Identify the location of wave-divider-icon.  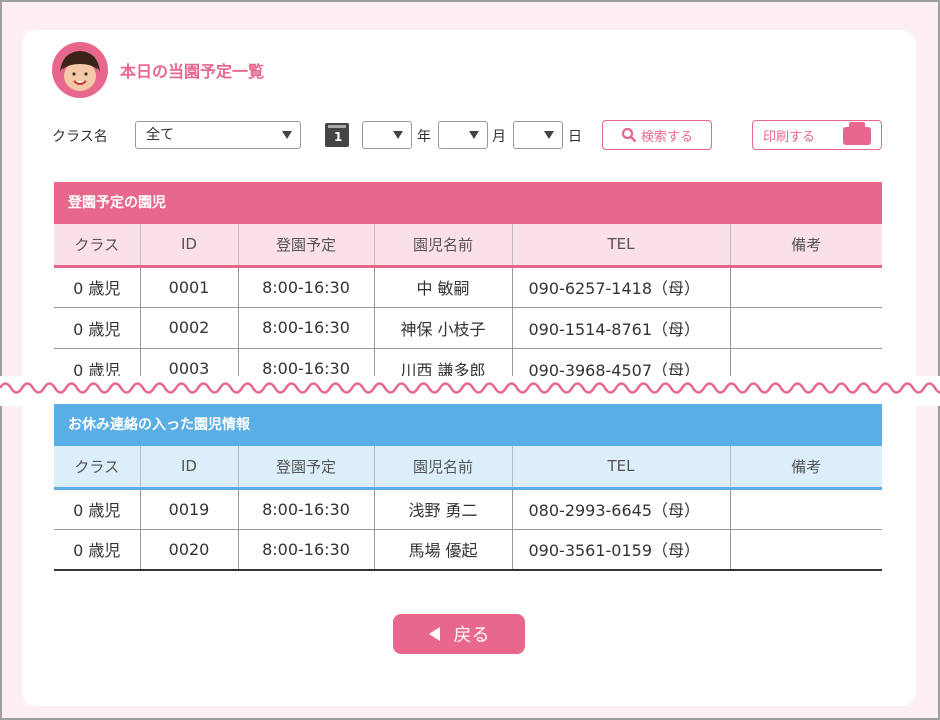
(470, 388).